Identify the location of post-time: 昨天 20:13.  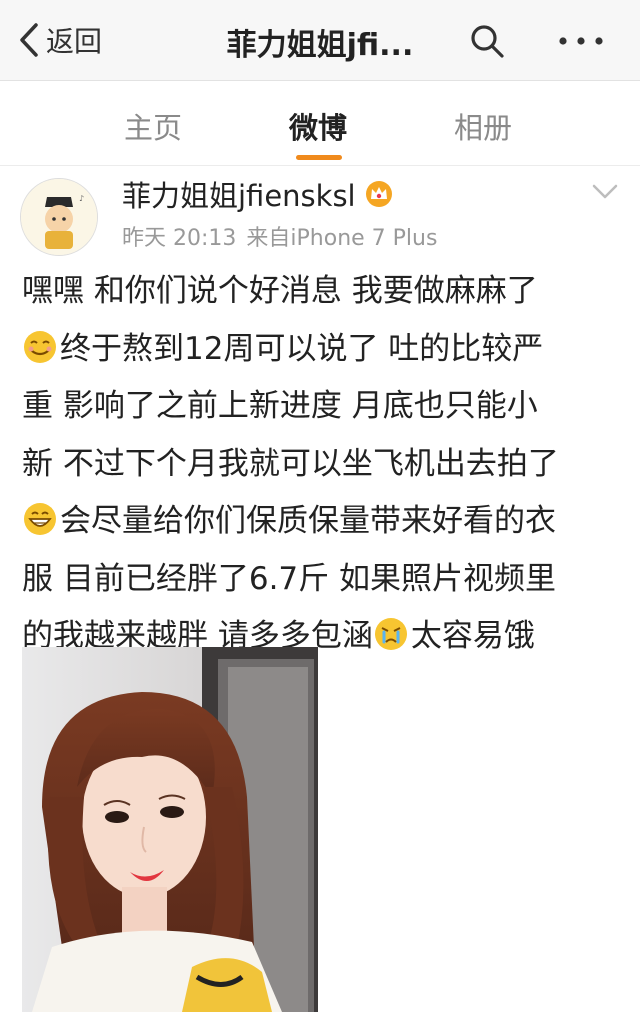
(179, 238).